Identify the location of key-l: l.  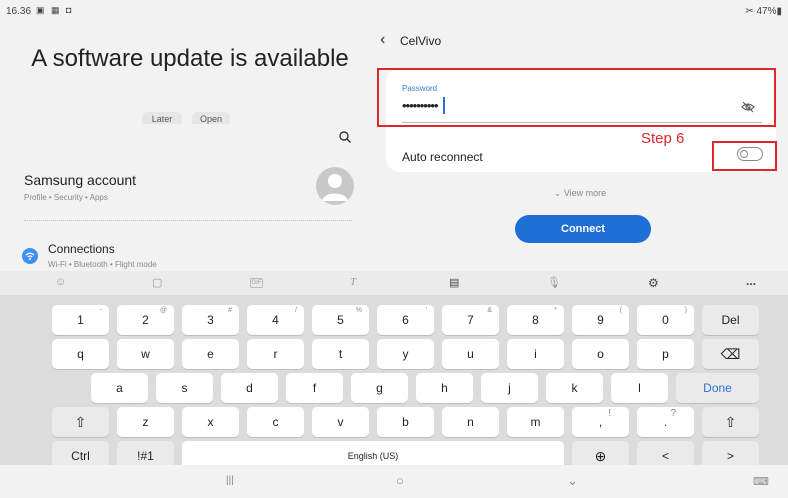
(639, 388).